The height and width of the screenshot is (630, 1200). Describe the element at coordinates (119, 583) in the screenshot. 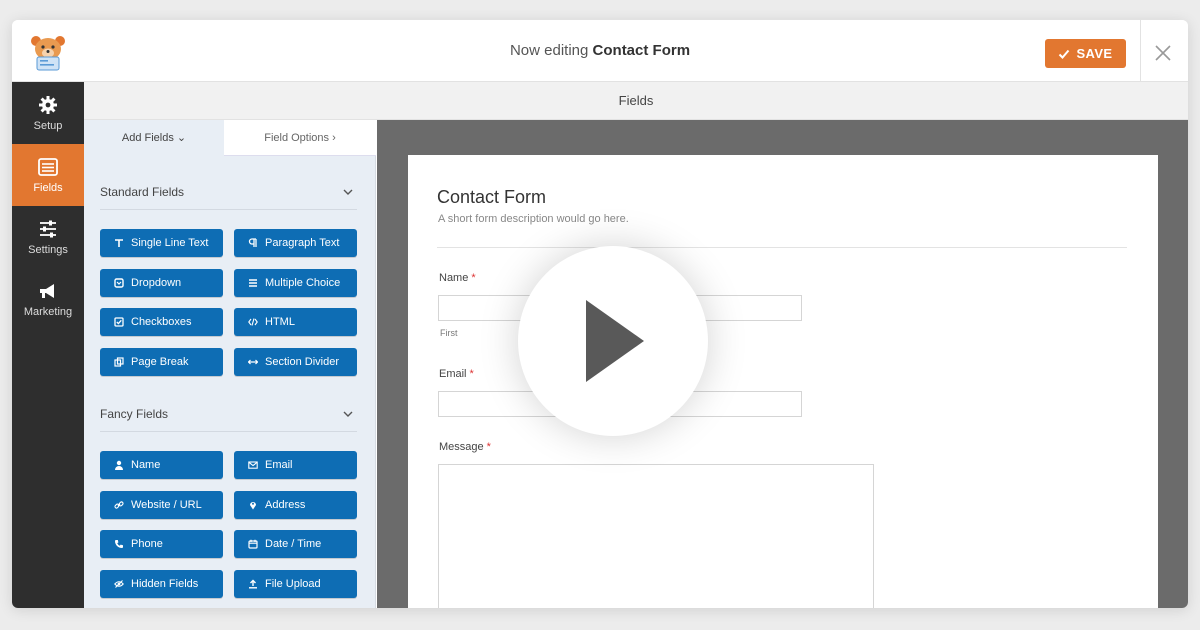

I see `eye-slash-icon` at that location.